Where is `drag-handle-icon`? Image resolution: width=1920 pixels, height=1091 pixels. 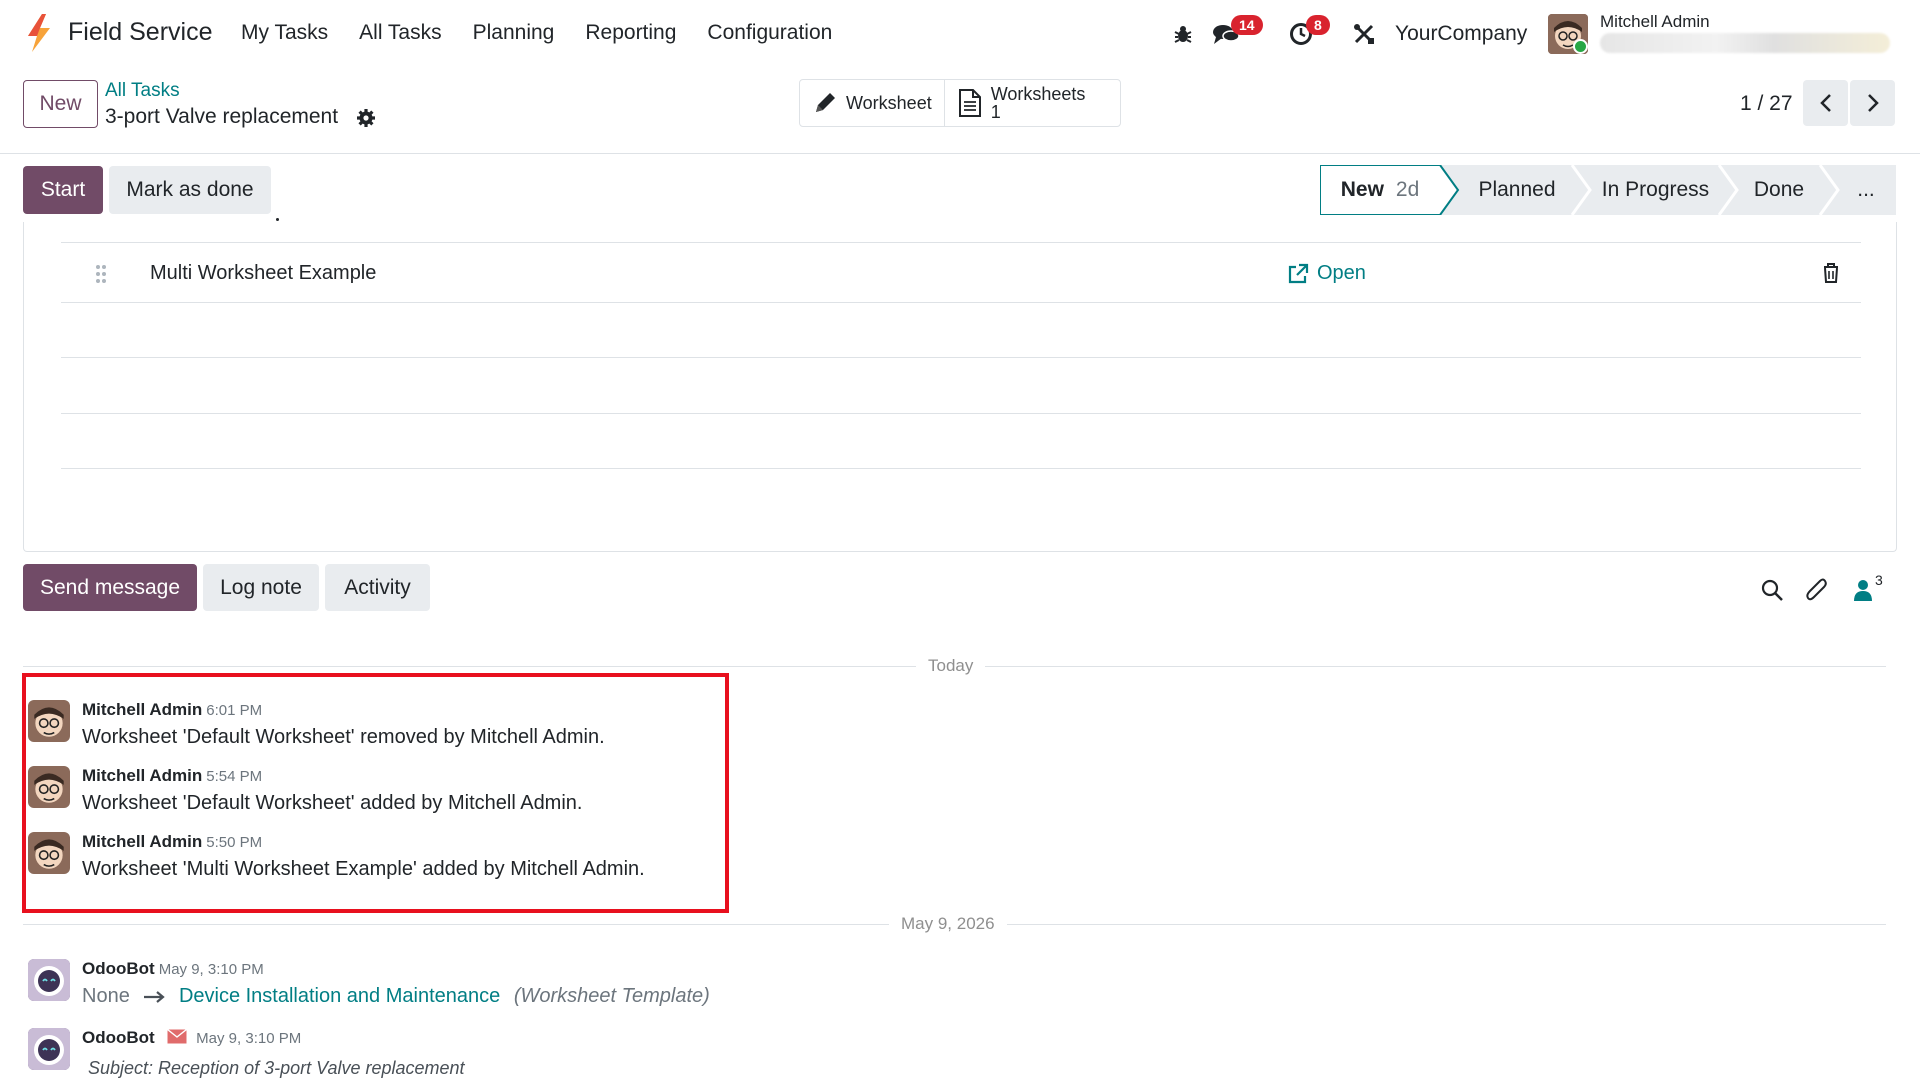 drag-handle-icon is located at coordinates (101, 274).